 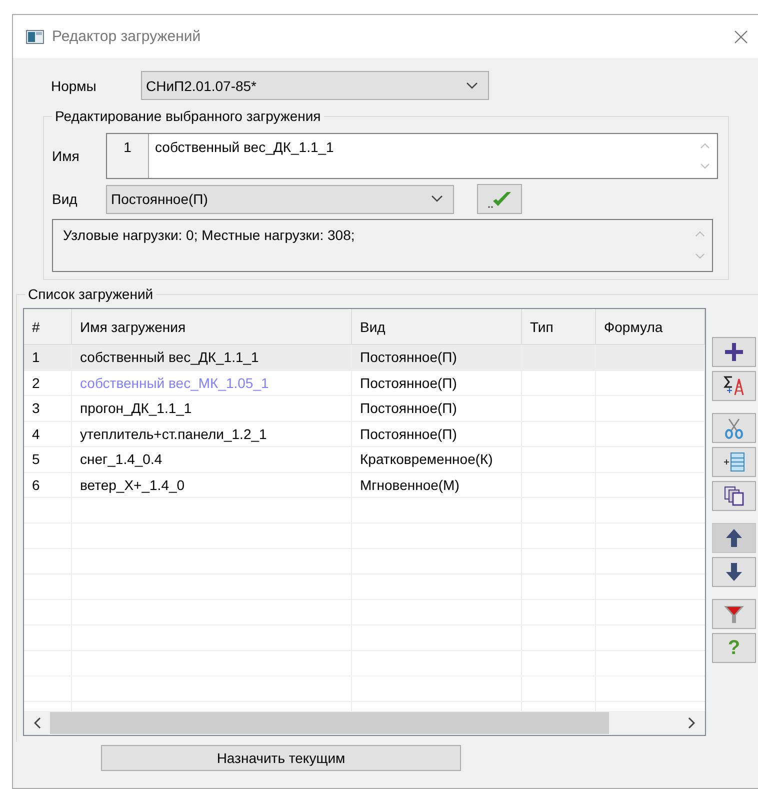 I want to click on column-header: Имя загружения, so click(x=212, y=326).